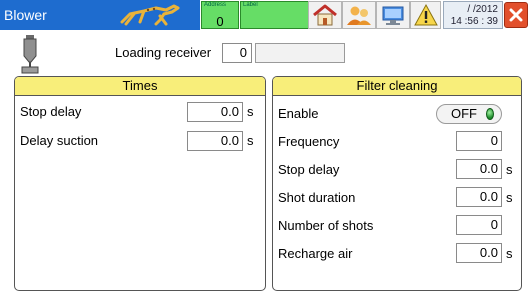 Image resolution: width=530 pixels, height=295 pixels. I want to click on loading-receiver-icon, so click(30, 54).